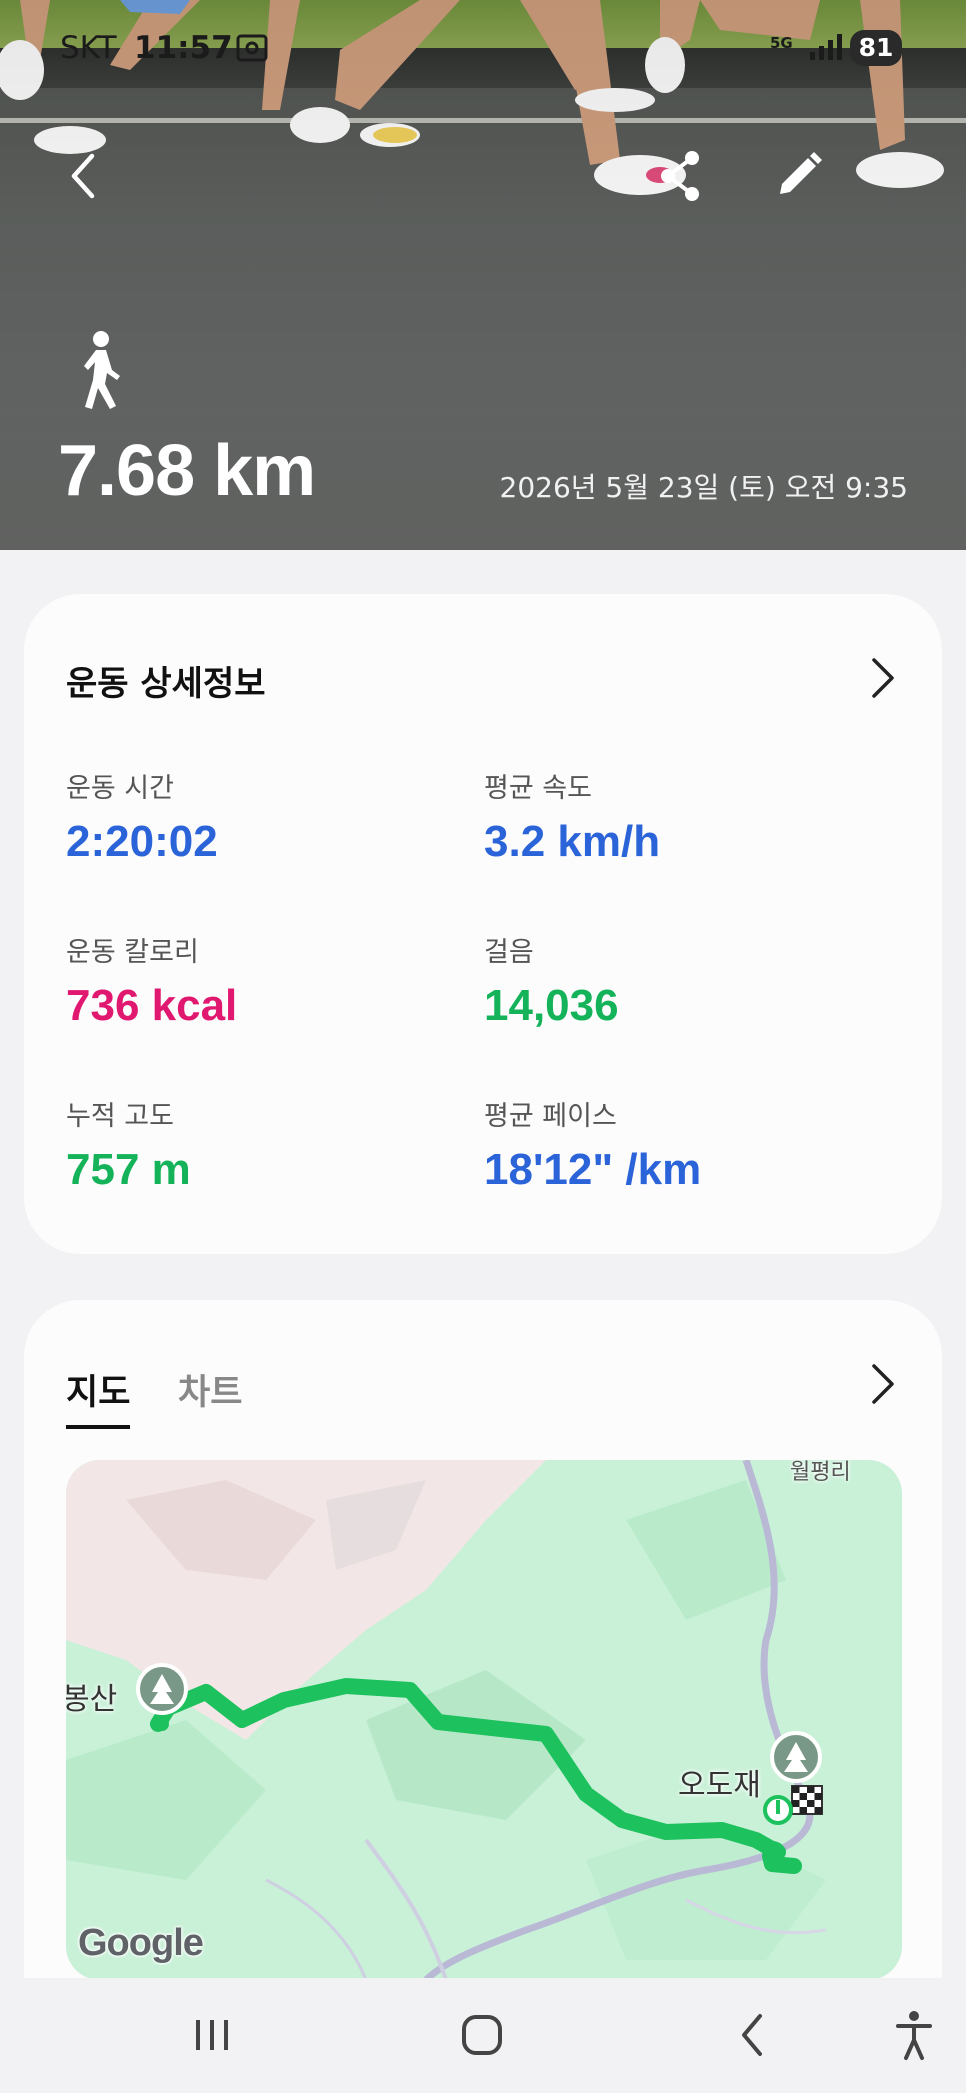  Describe the element at coordinates (807, 1800) in the screenshot. I see `finish-flag-icon` at that location.